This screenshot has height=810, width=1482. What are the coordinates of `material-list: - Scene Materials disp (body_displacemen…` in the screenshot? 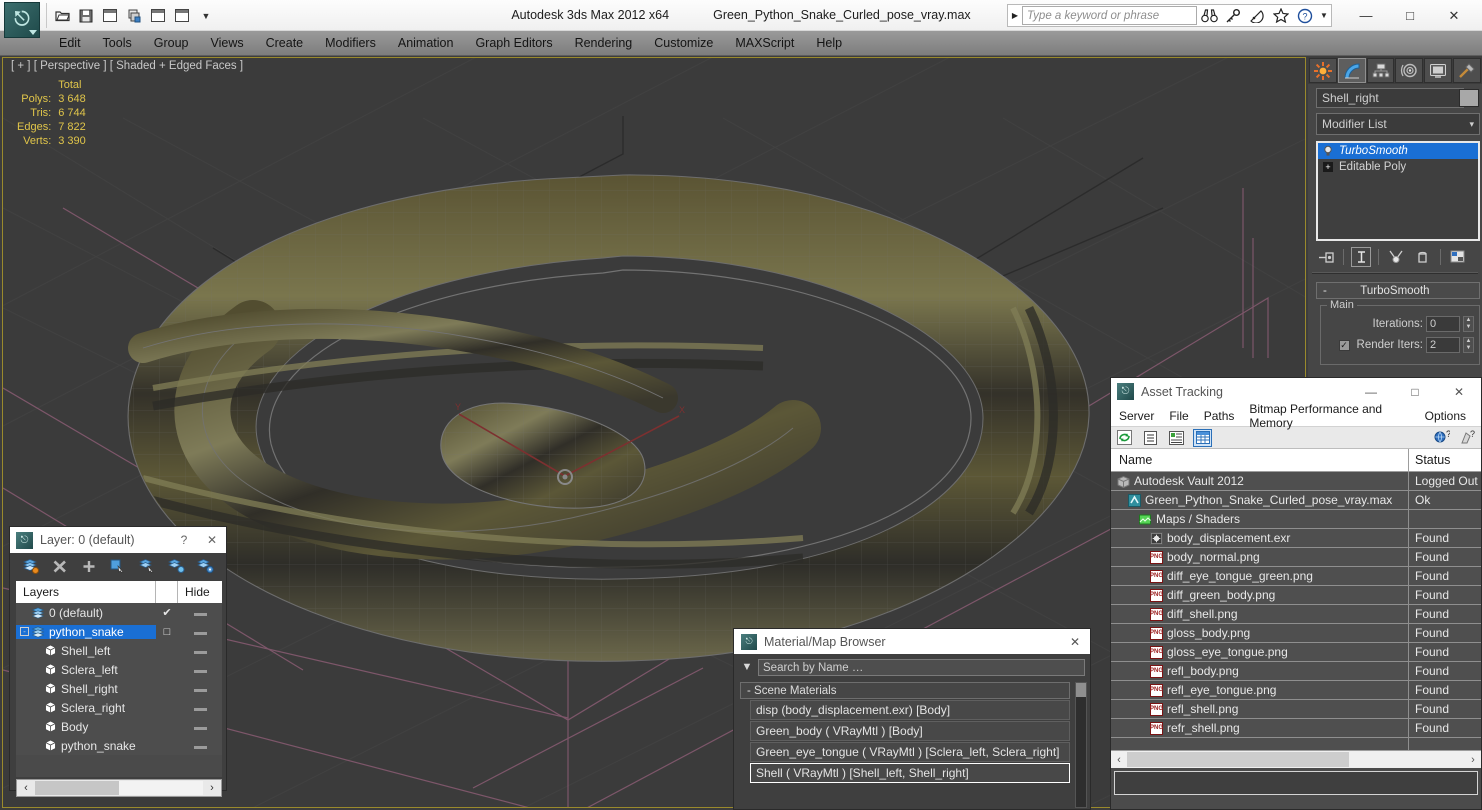 It's located at (913, 746).